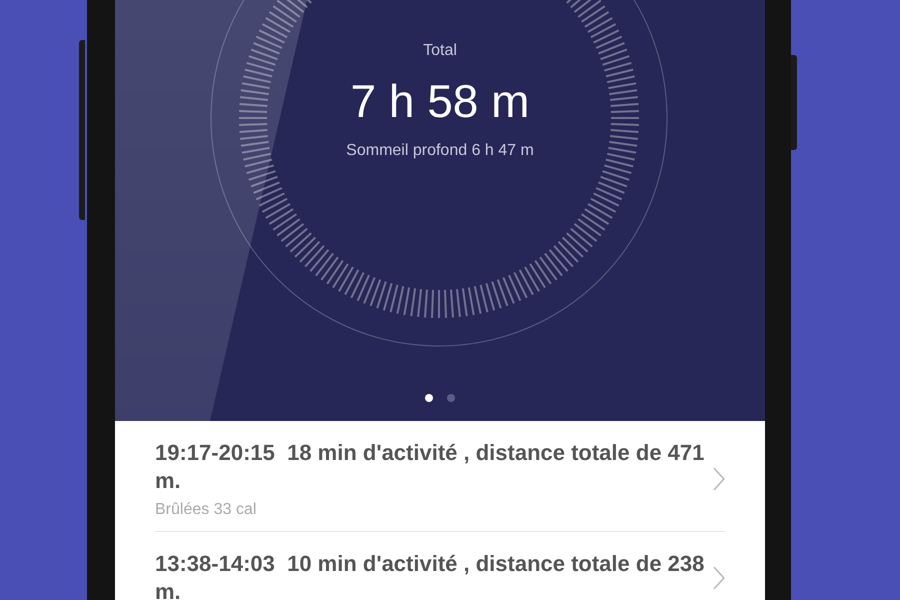  What do you see at coordinates (206, 510) in the screenshot?
I see `calories-text: Brûlées 33 cal` at bounding box center [206, 510].